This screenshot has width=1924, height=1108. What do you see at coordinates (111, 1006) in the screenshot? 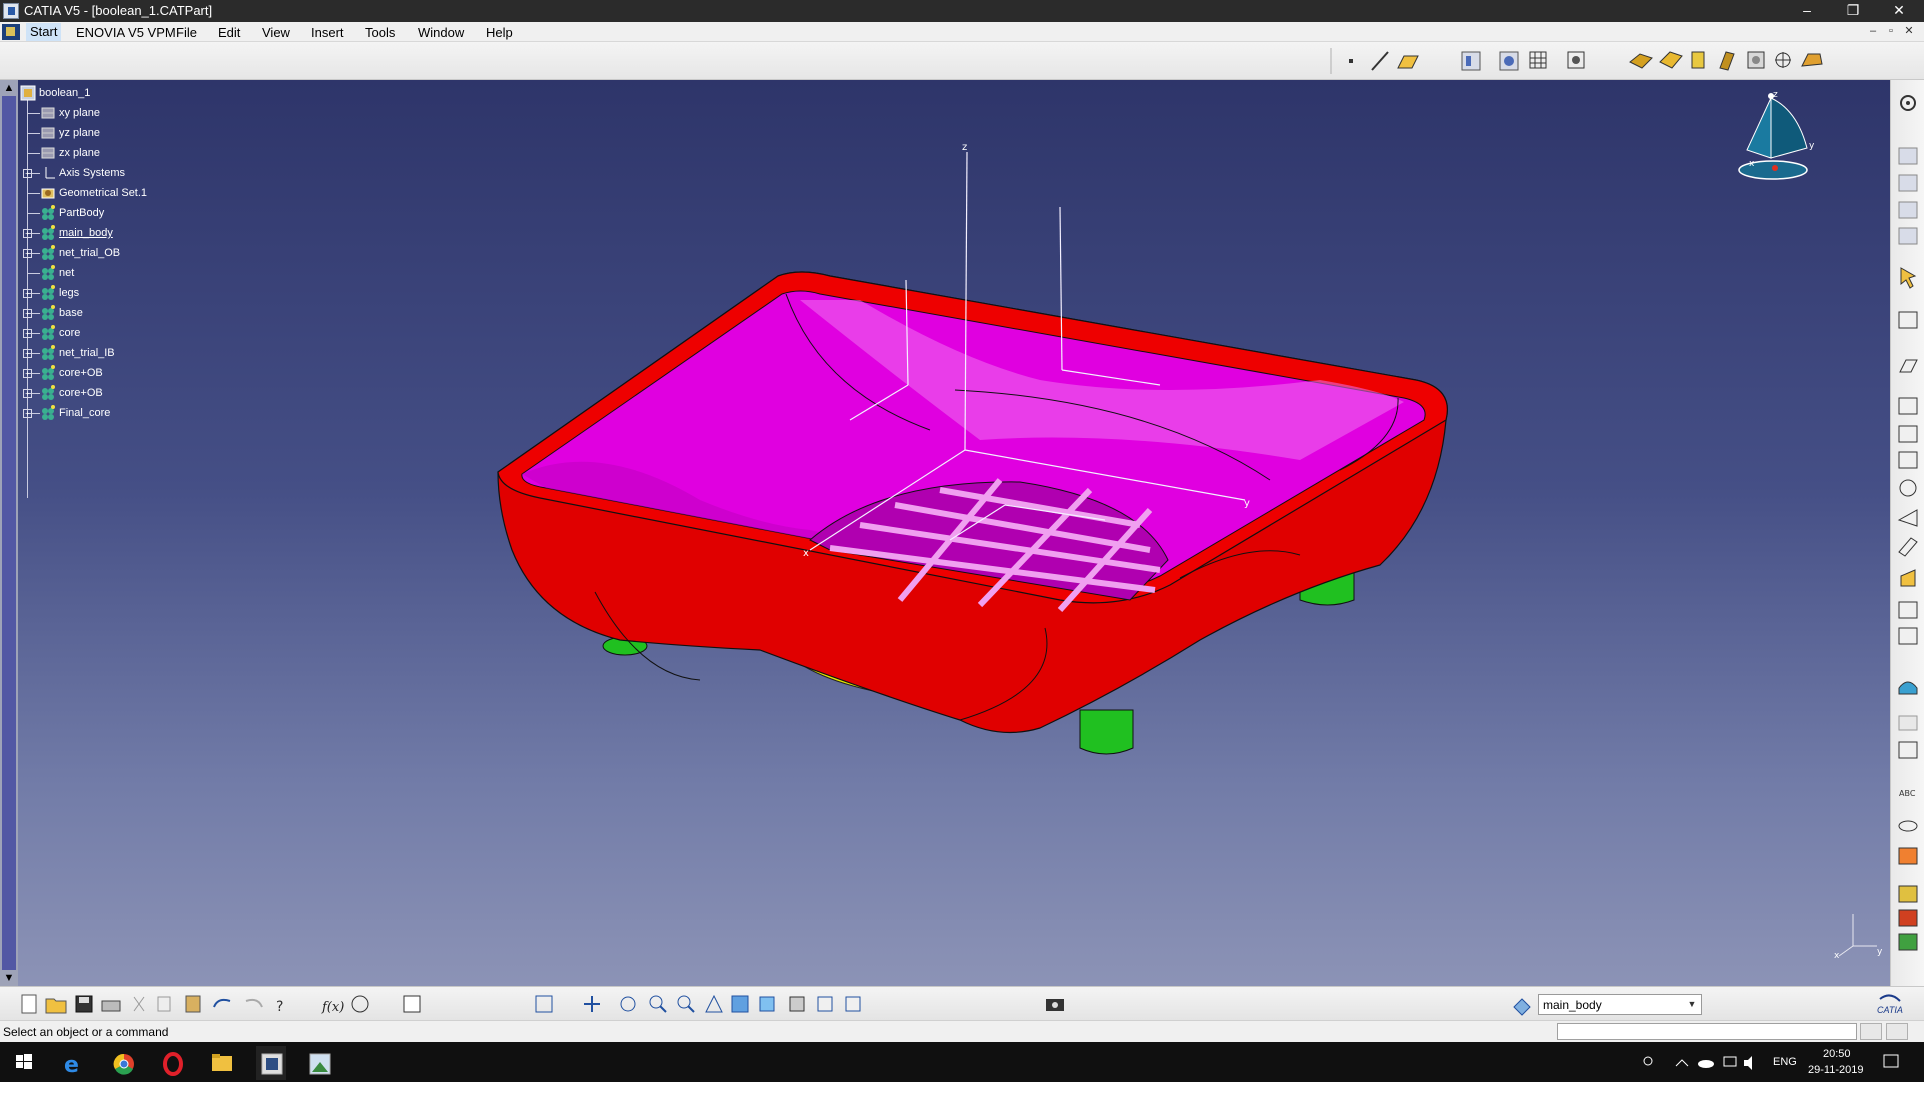
I see `print-icon` at bounding box center [111, 1006].